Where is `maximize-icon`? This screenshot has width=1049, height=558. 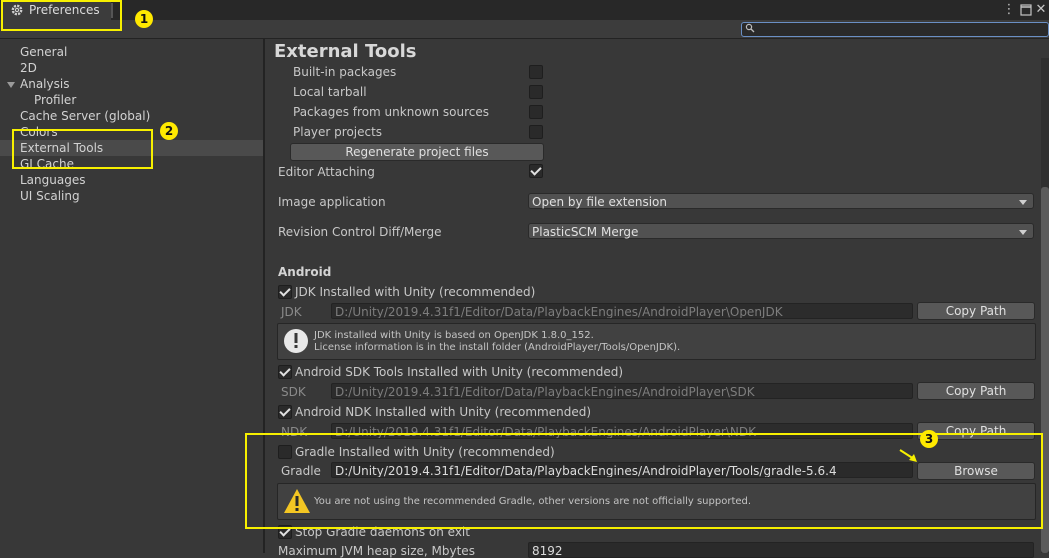
maximize-icon is located at coordinates (1026, 9).